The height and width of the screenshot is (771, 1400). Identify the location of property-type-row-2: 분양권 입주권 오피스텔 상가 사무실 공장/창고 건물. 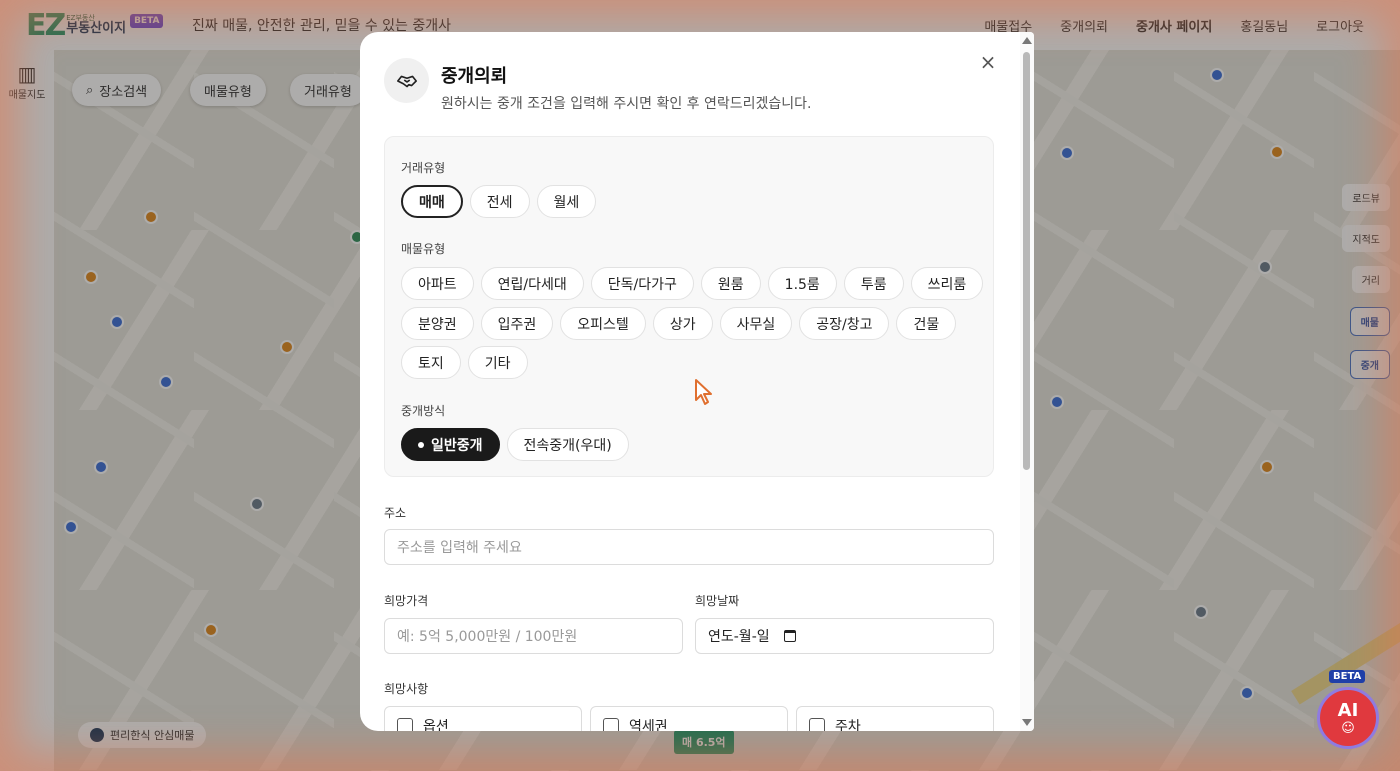
(679, 323).